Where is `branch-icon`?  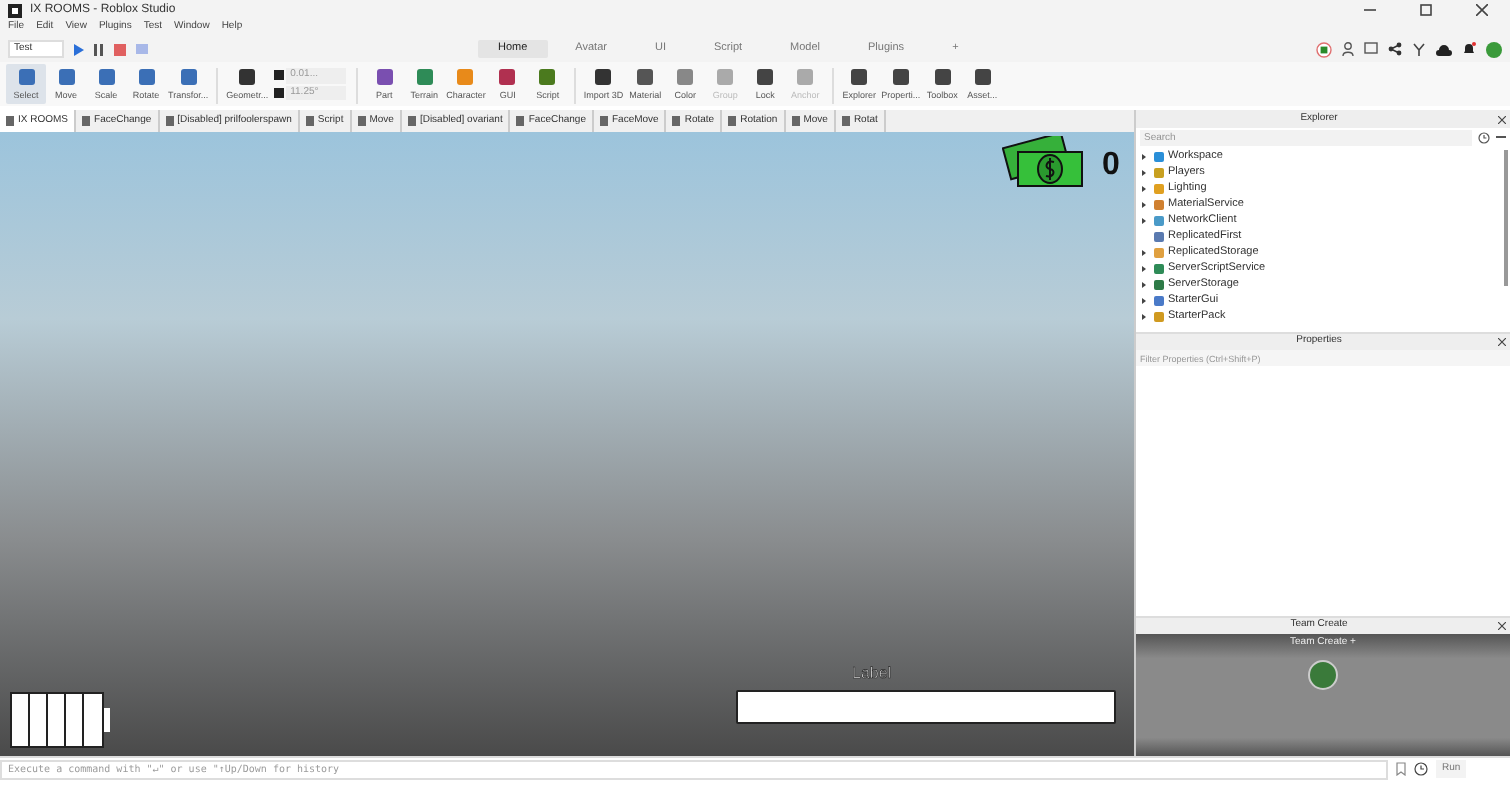 branch-icon is located at coordinates (1419, 49).